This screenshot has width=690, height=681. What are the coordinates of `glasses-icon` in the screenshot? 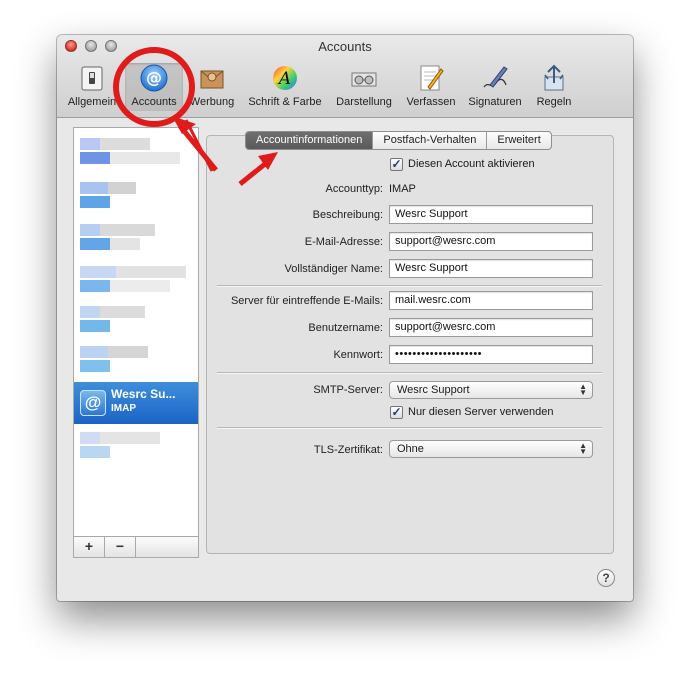 It's located at (364, 78).